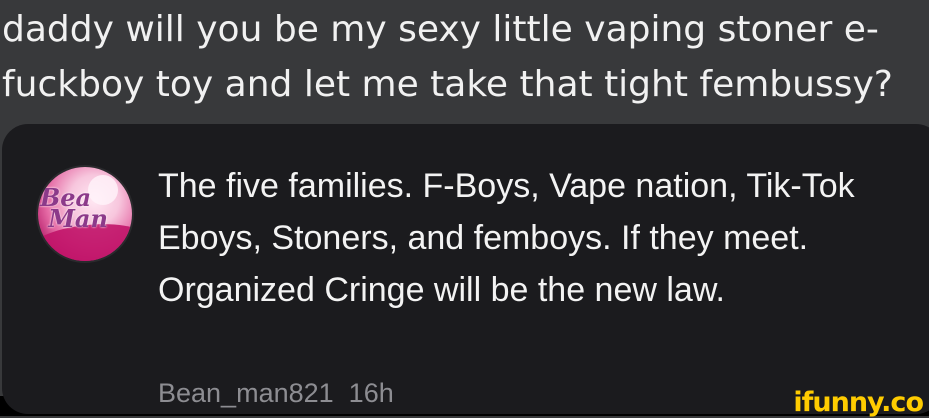 This screenshot has width=929, height=418. What do you see at coordinates (246, 393) in the screenshot?
I see `reply-author: Bean_man821` at bounding box center [246, 393].